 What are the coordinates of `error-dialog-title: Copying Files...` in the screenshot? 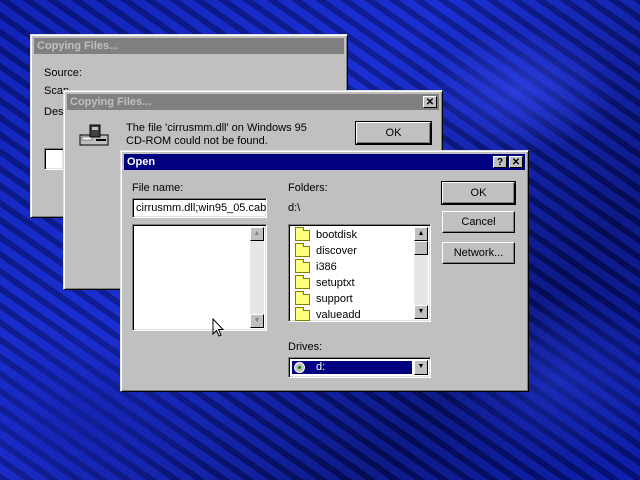 It's located at (111, 102).